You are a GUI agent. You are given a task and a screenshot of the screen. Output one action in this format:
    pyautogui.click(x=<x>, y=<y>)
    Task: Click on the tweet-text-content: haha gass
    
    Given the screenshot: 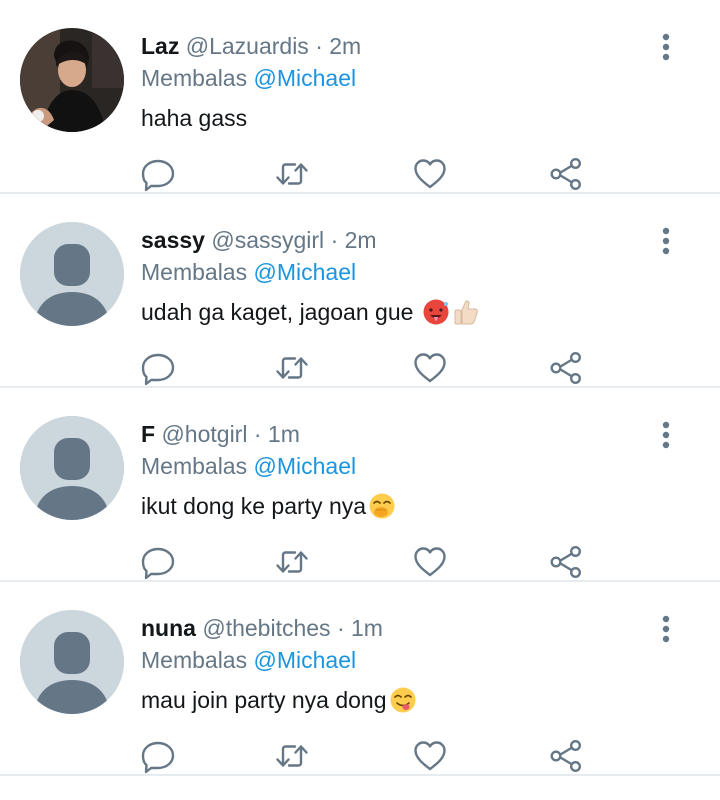 What is the action you would take?
    pyautogui.click(x=194, y=118)
    